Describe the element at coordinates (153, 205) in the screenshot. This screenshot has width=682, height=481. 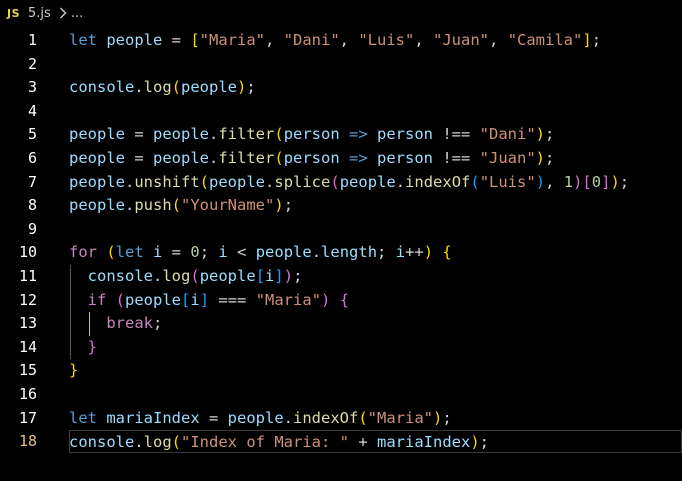
I see `code-token: push` at that location.